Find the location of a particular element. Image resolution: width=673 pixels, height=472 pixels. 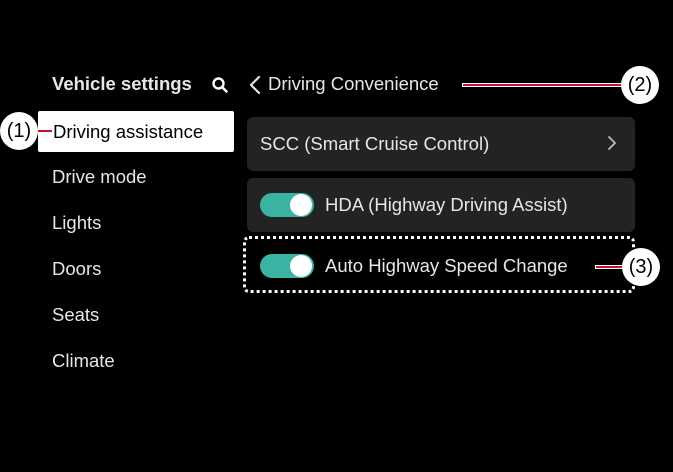

sidebar-item-climate: Climate is located at coordinates (83, 361).